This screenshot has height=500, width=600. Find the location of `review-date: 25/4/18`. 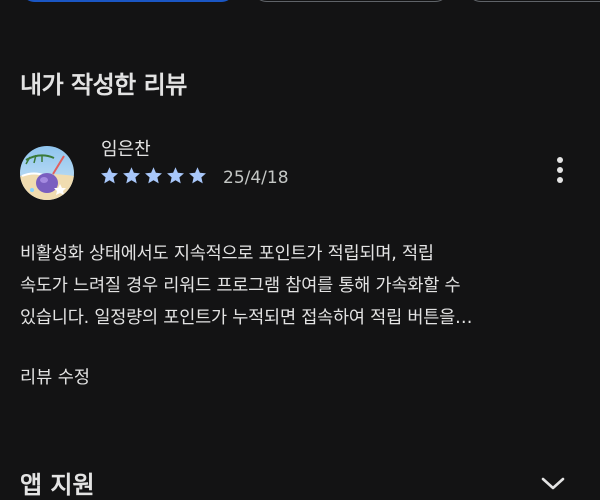

review-date: 25/4/18 is located at coordinates (256, 178).